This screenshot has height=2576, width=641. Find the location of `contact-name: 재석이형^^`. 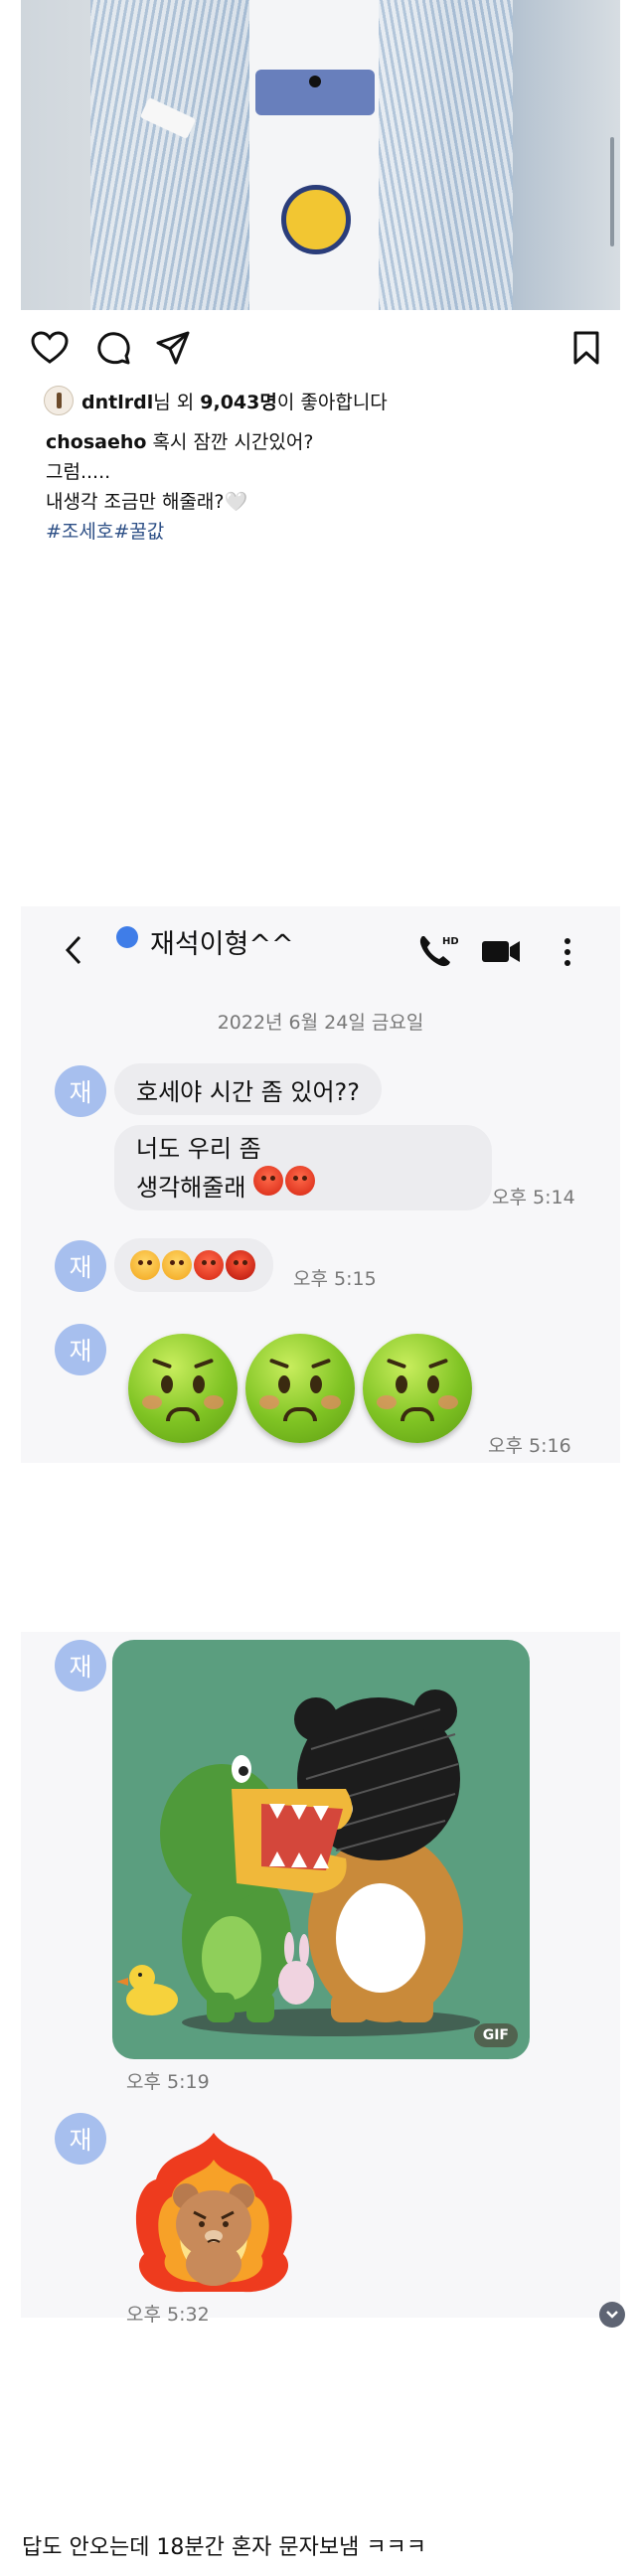

contact-name: 재석이형^^ is located at coordinates (222, 941).